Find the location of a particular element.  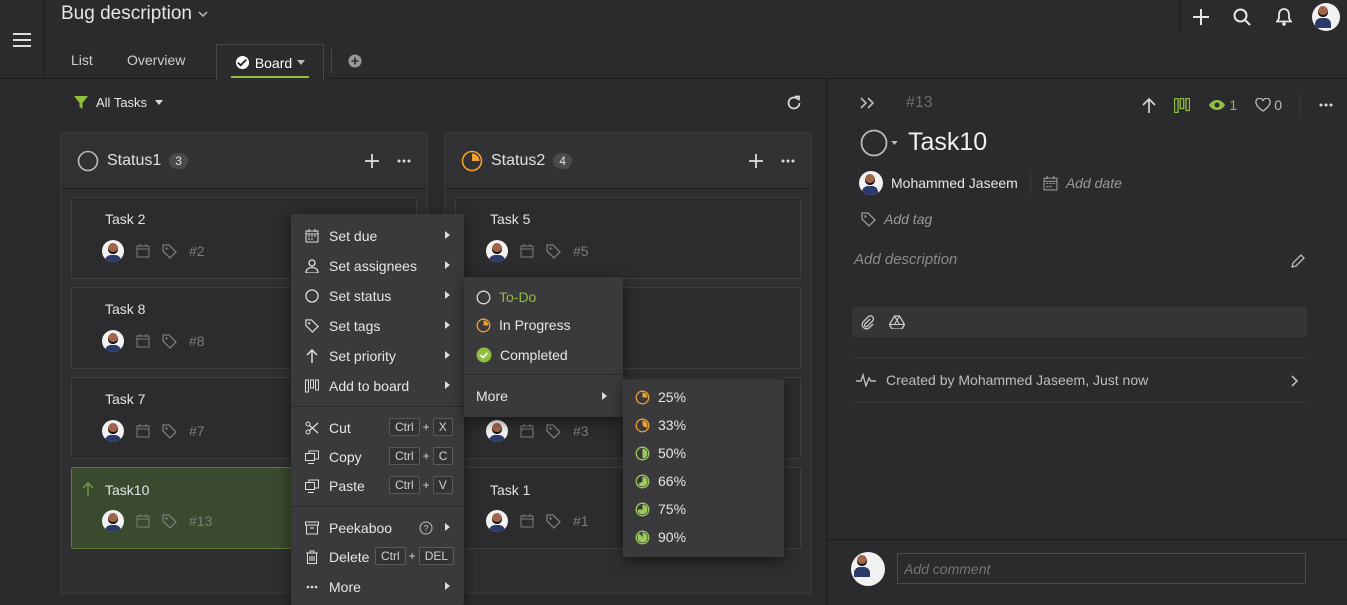

watchers-button: 1 is located at coordinates (1222, 105).